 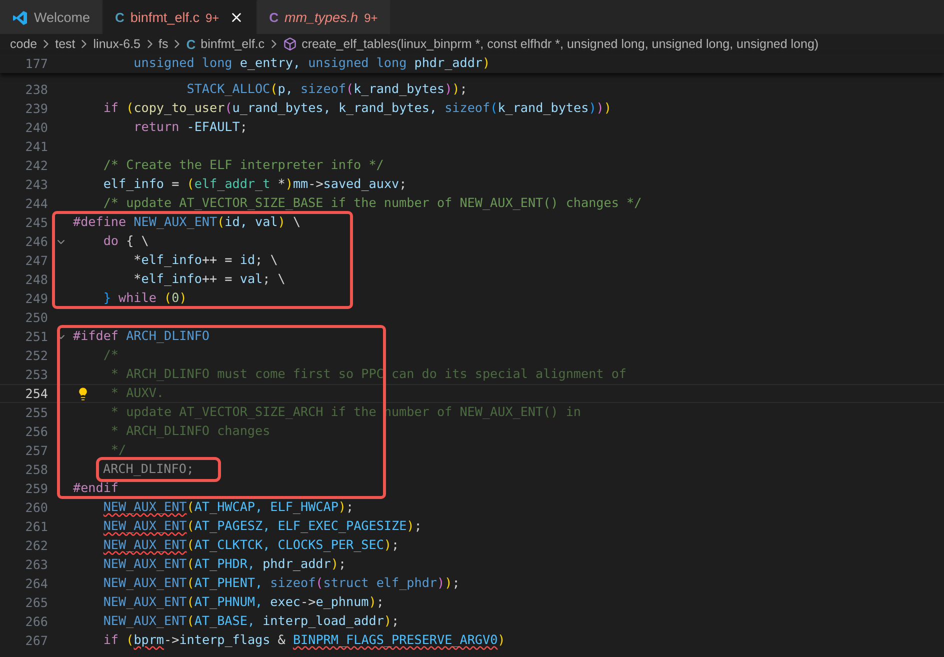 What do you see at coordinates (36, 431) in the screenshot?
I see `line-number: 256` at bounding box center [36, 431].